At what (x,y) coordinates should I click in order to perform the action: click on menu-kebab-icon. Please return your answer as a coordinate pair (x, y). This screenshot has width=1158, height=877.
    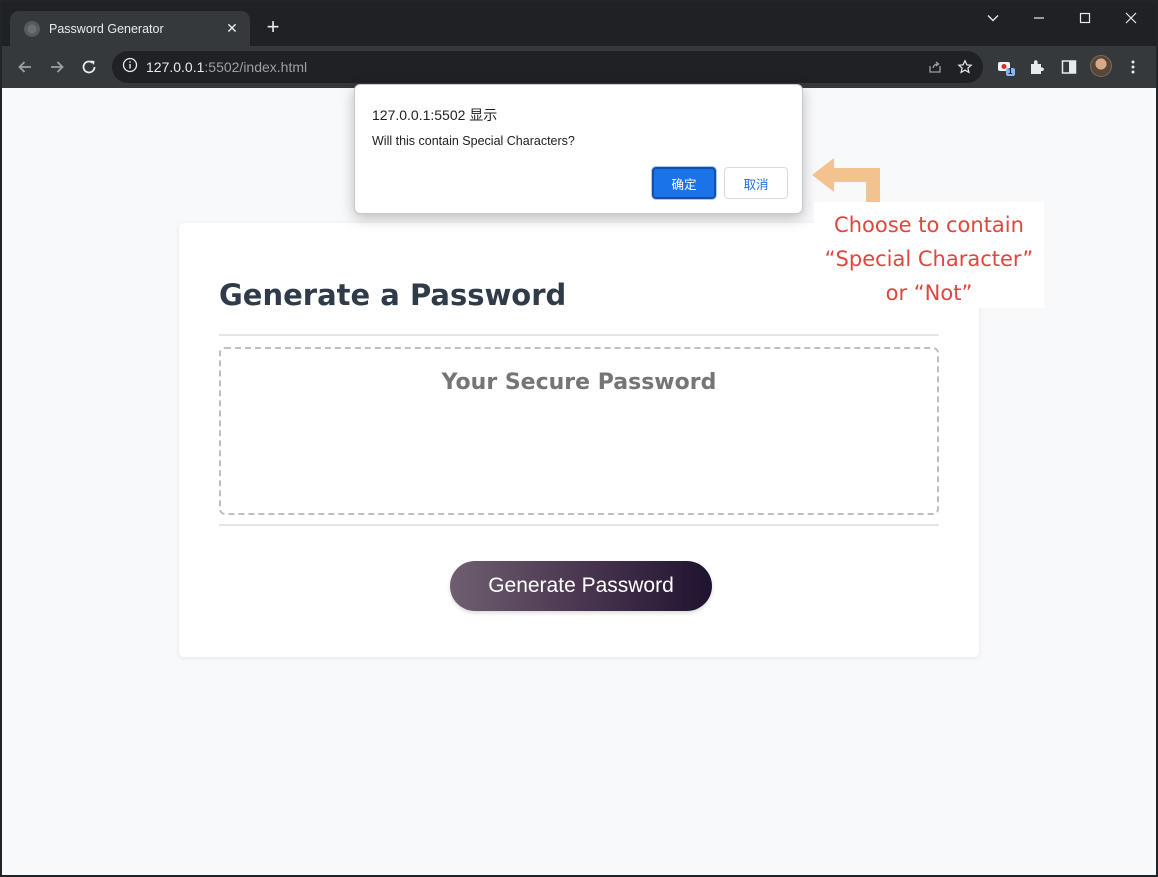
    Looking at the image, I should click on (1133, 67).